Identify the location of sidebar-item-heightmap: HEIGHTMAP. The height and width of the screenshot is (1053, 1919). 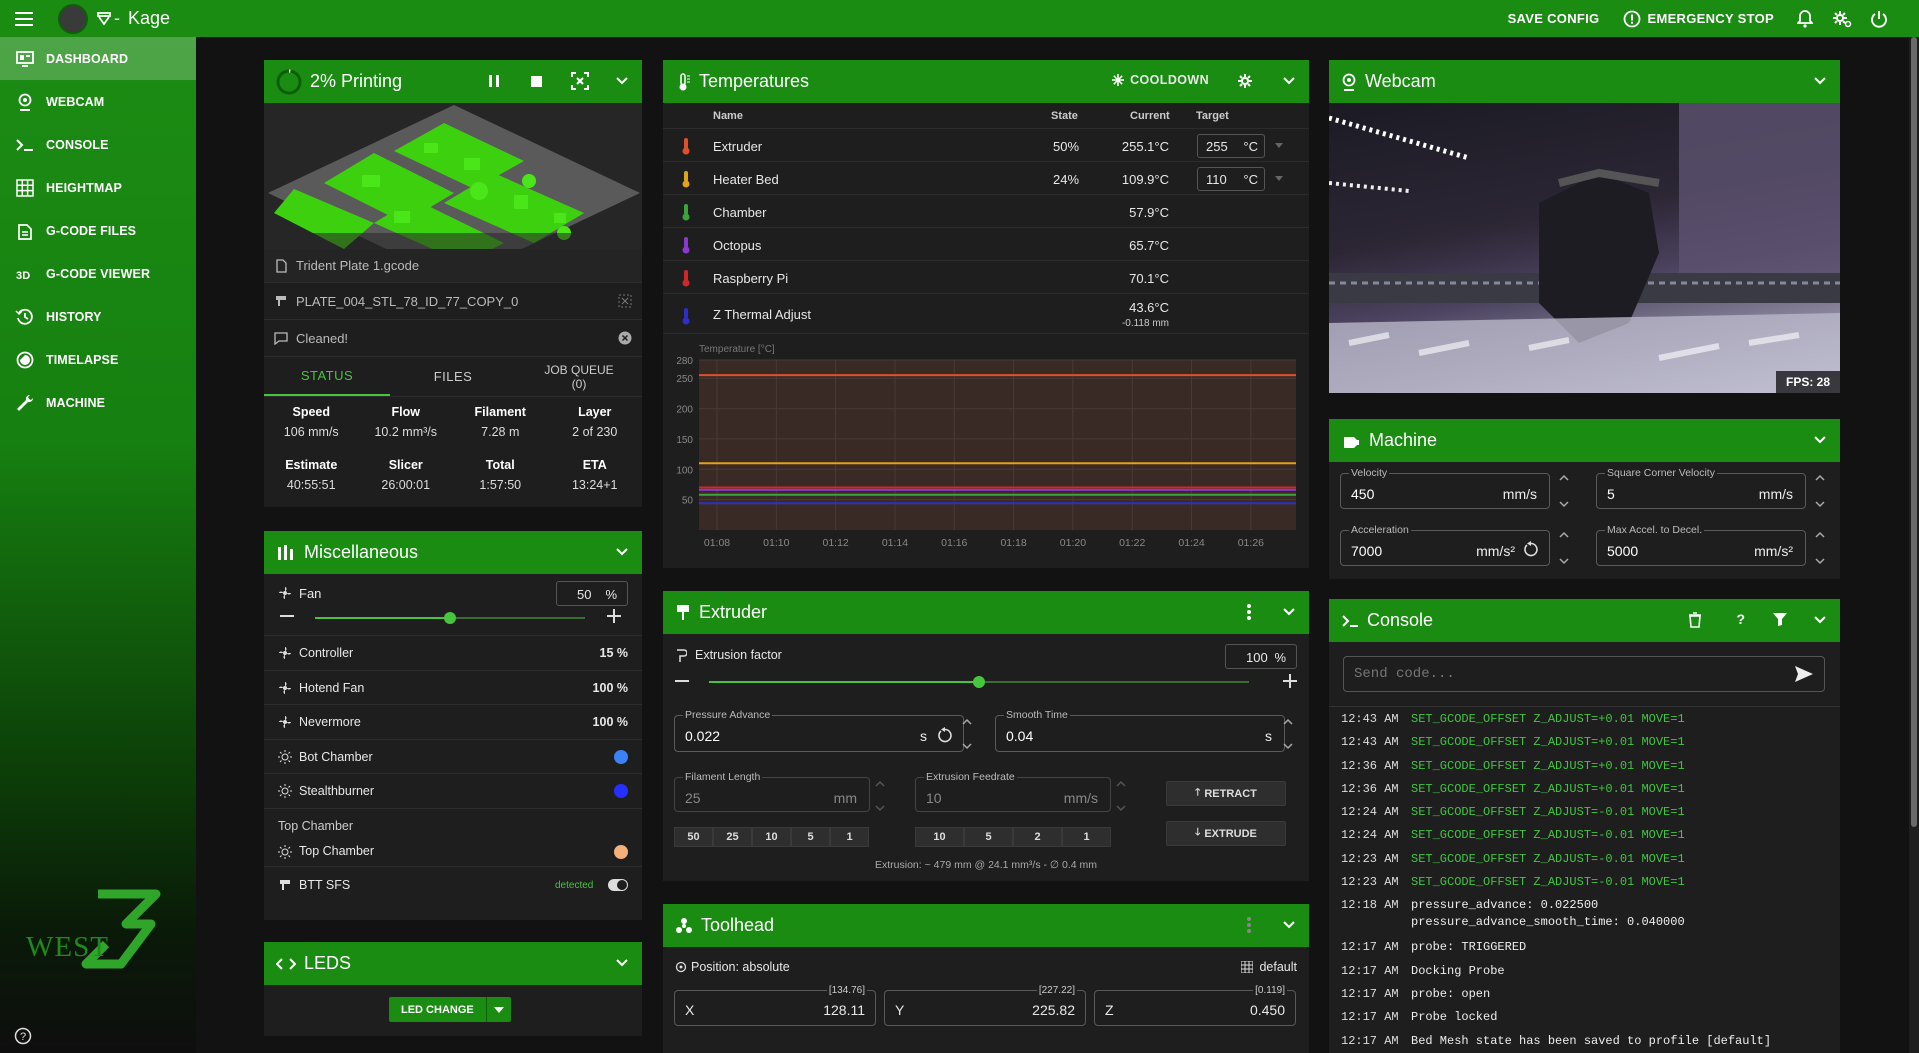
(98, 187).